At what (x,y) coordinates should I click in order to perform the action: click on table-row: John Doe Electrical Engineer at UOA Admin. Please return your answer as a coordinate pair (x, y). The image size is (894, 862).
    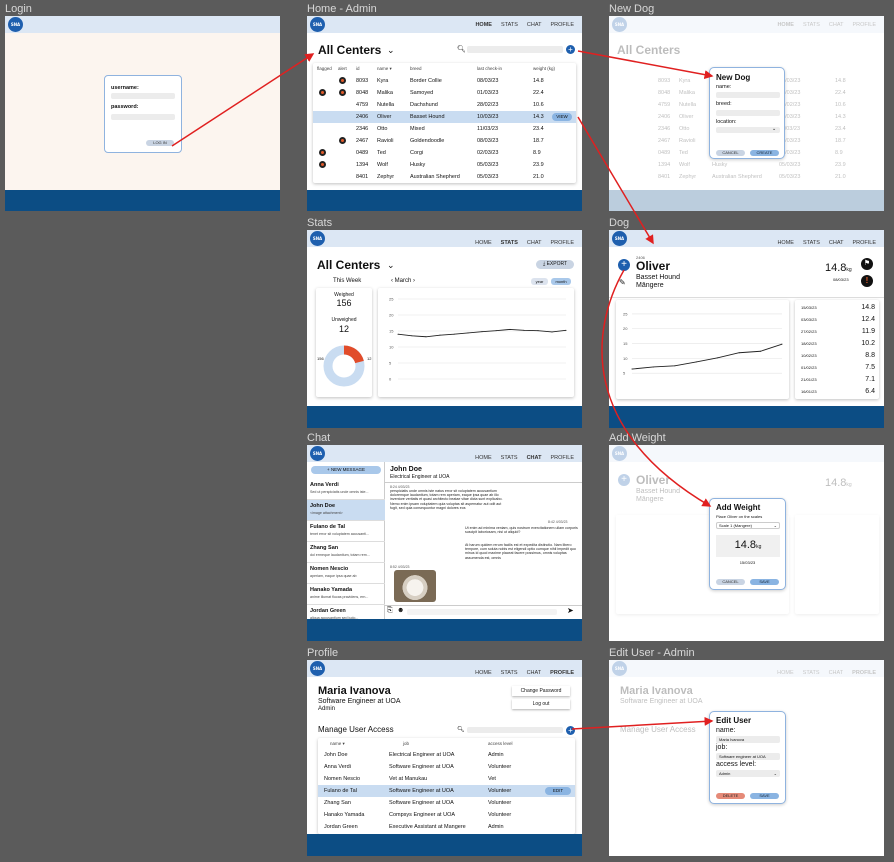
    Looking at the image, I should click on (446, 755).